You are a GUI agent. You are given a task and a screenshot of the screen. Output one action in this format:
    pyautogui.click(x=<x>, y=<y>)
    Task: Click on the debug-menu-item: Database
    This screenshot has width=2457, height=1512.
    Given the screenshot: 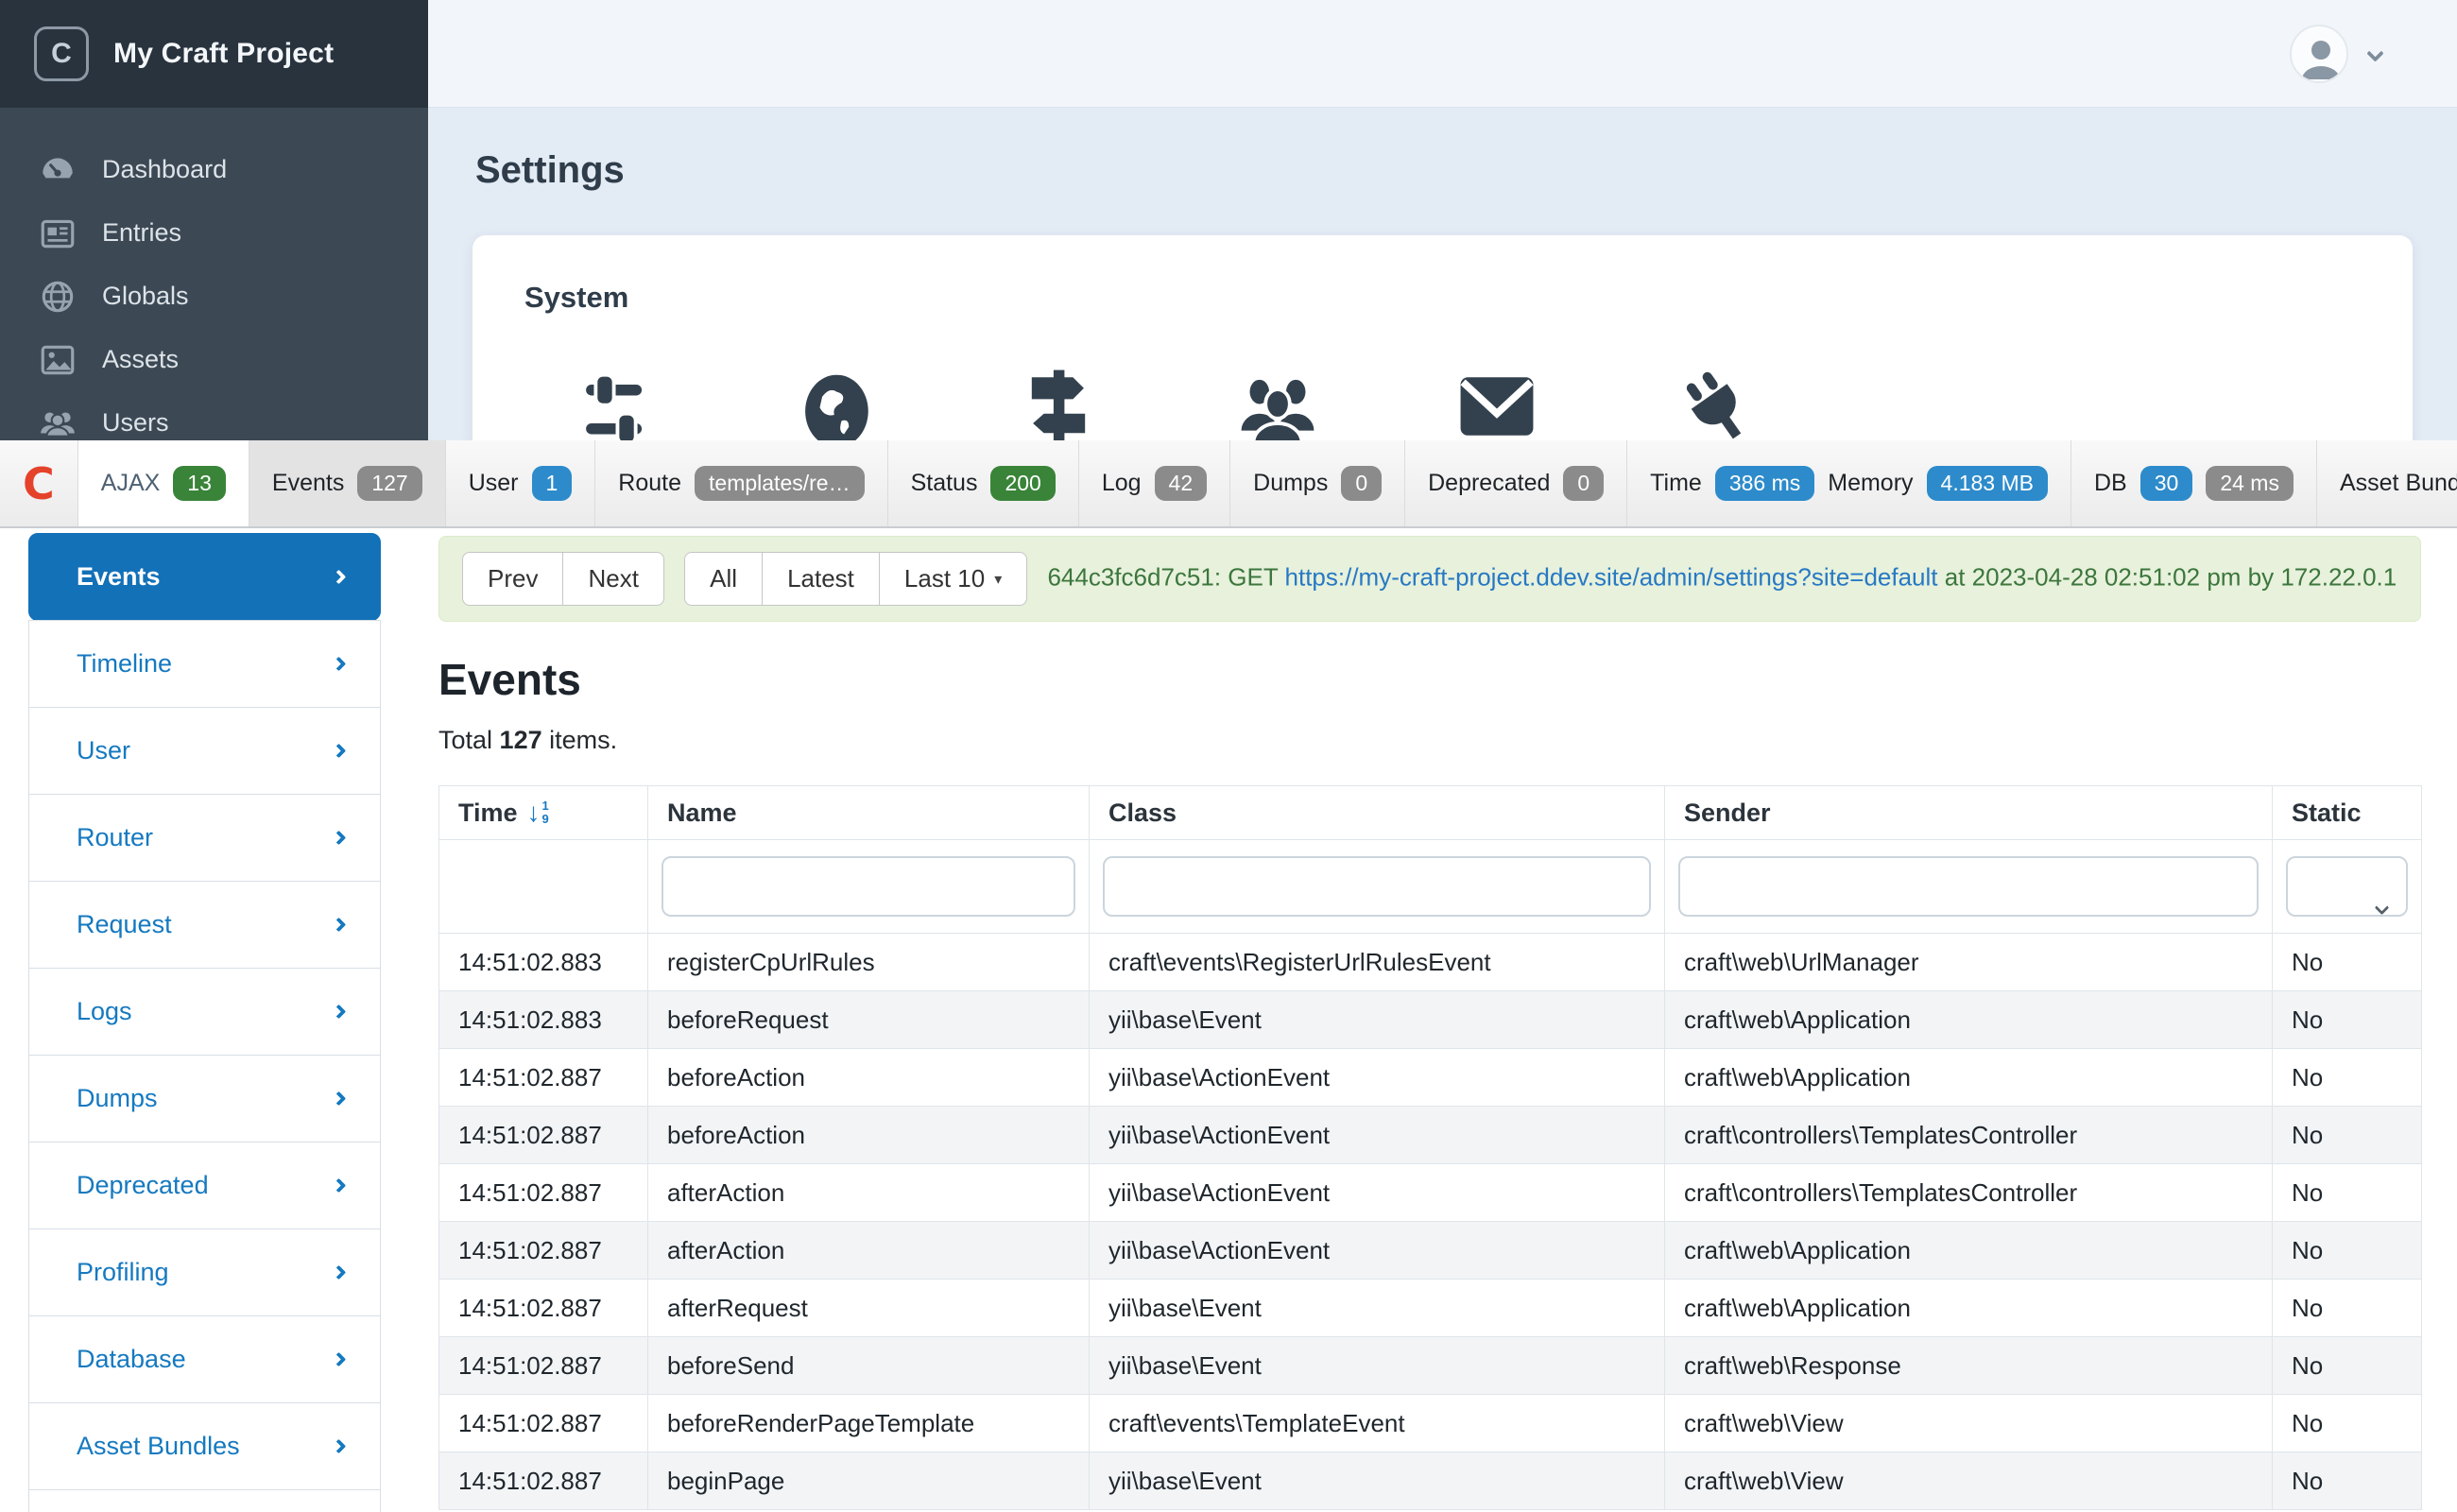 What is the action you would take?
    pyautogui.click(x=204, y=1359)
    